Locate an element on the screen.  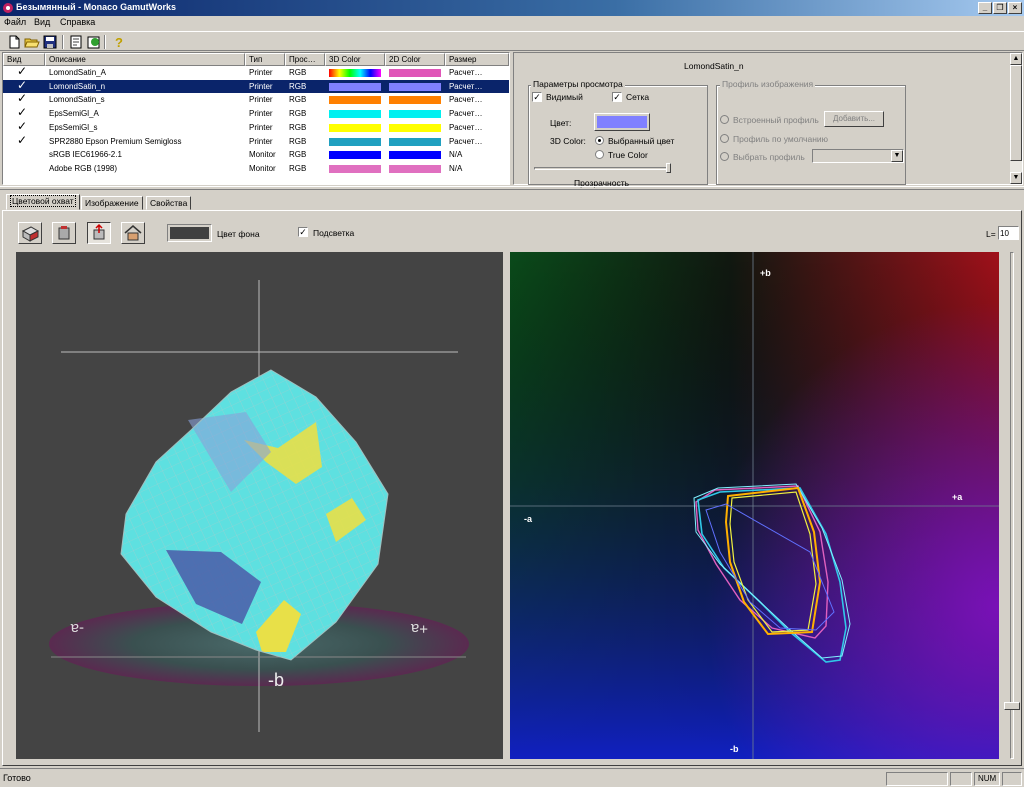
column-header-type: Тип is located at coordinates (265, 59).